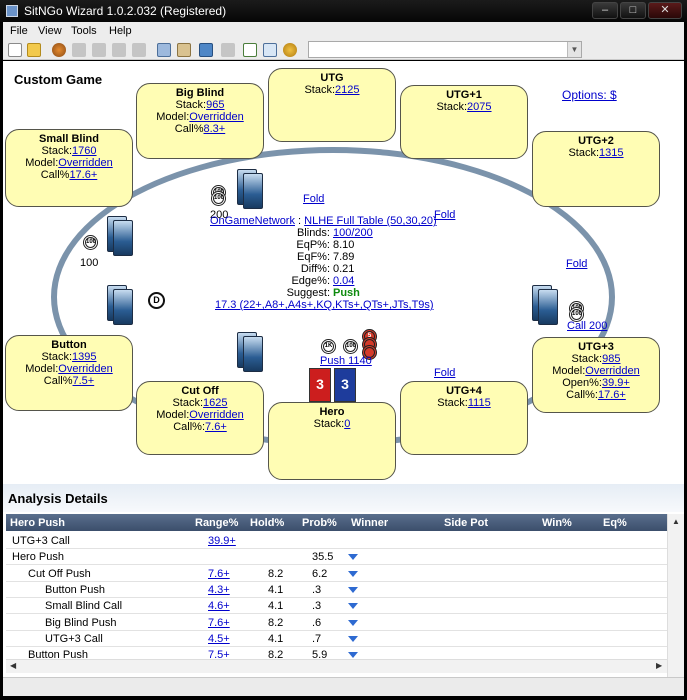  Describe the element at coordinates (336, 541) in the screenshot. I see `analysis-row: UTG+3 Call 39.9+` at that location.